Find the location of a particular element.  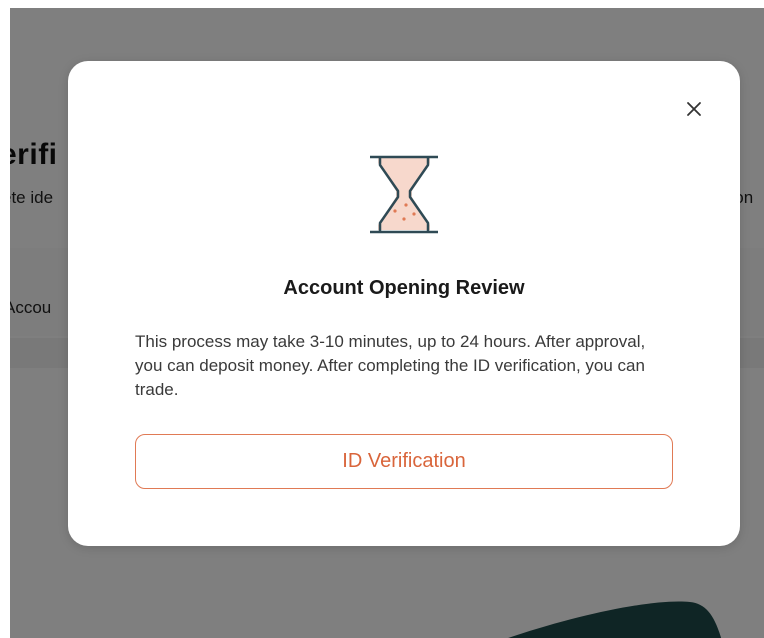

id-verification-button: ID Verification is located at coordinates (404, 461).